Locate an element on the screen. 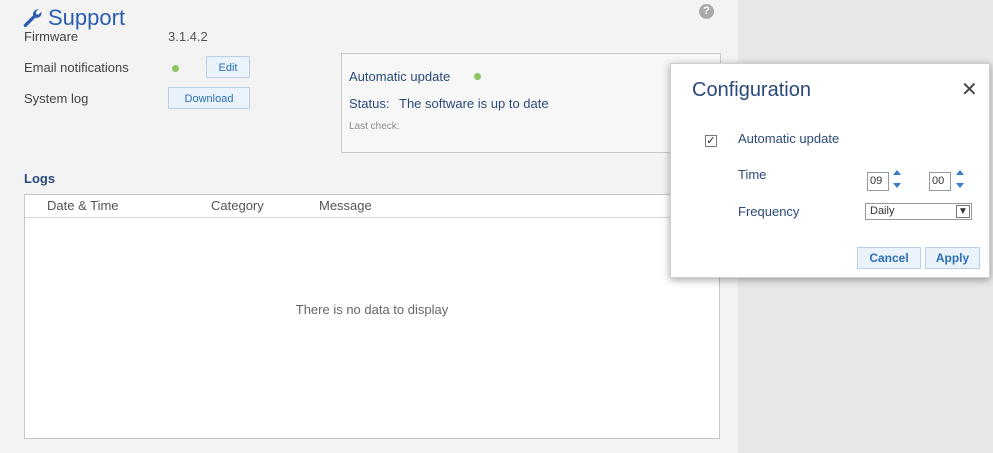 This screenshot has width=993, height=453. auto-update-status-dot is located at coordinates (477, 76).